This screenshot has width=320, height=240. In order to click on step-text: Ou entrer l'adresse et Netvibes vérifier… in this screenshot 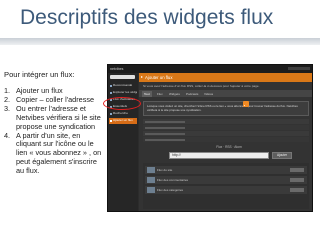, I will do `click(58, 117)`.